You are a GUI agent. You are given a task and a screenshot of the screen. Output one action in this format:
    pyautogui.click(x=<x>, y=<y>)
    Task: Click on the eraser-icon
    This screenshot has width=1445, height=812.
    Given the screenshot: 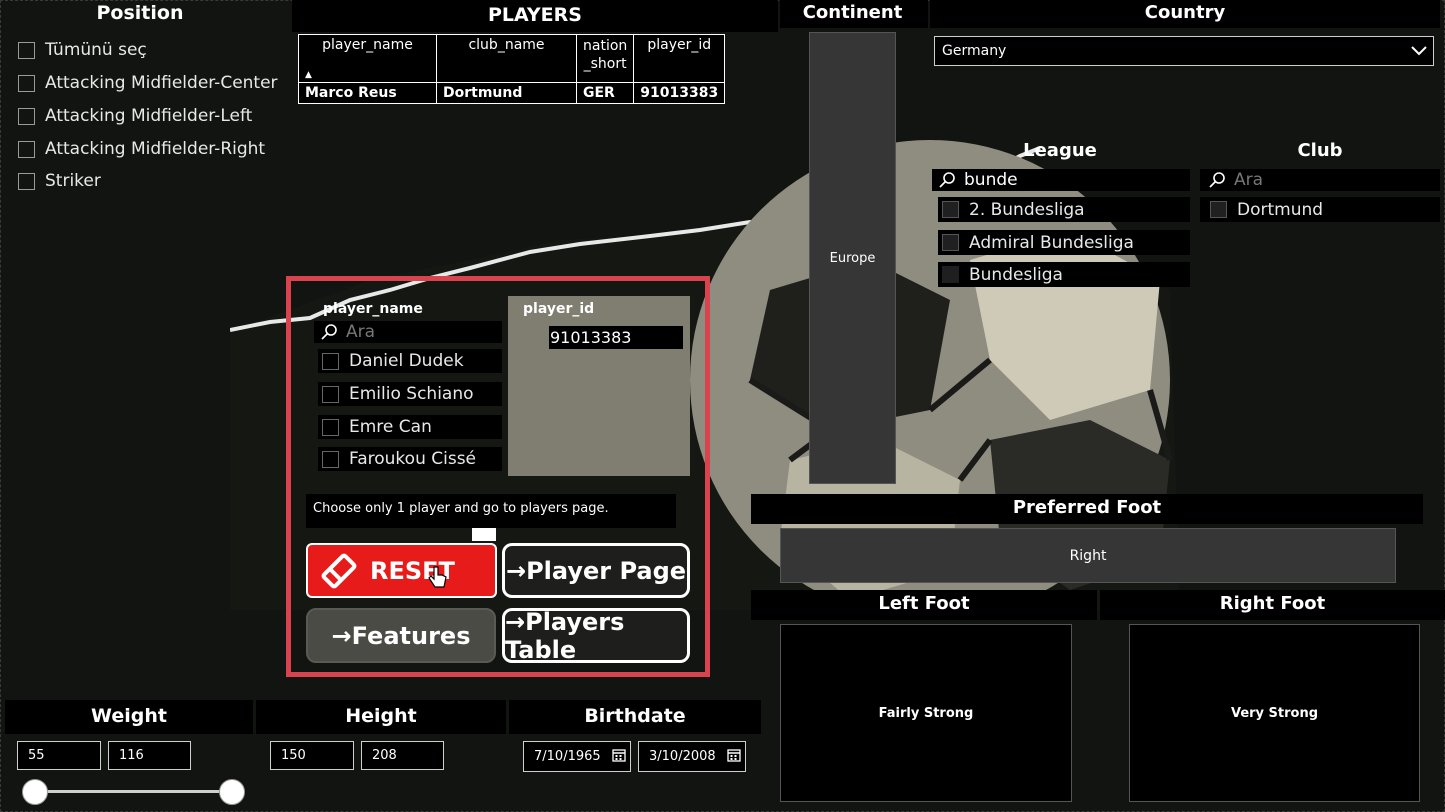 What is the action you would take?
    pyautogui.click(x=339, y=570)
    